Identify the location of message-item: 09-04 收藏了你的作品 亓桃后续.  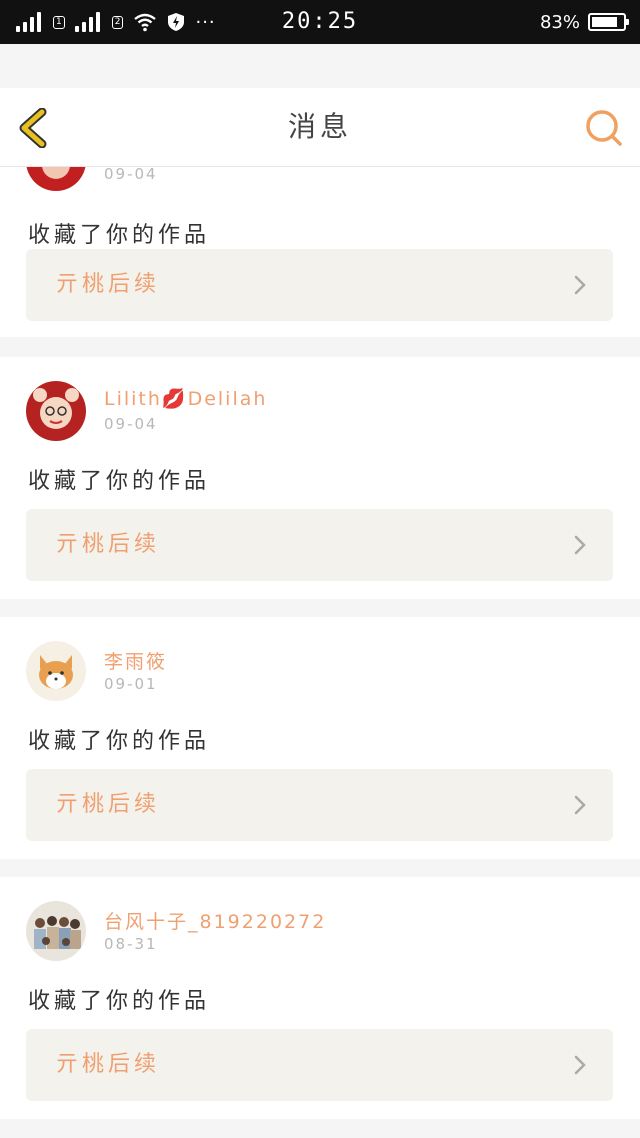
(320, 252).